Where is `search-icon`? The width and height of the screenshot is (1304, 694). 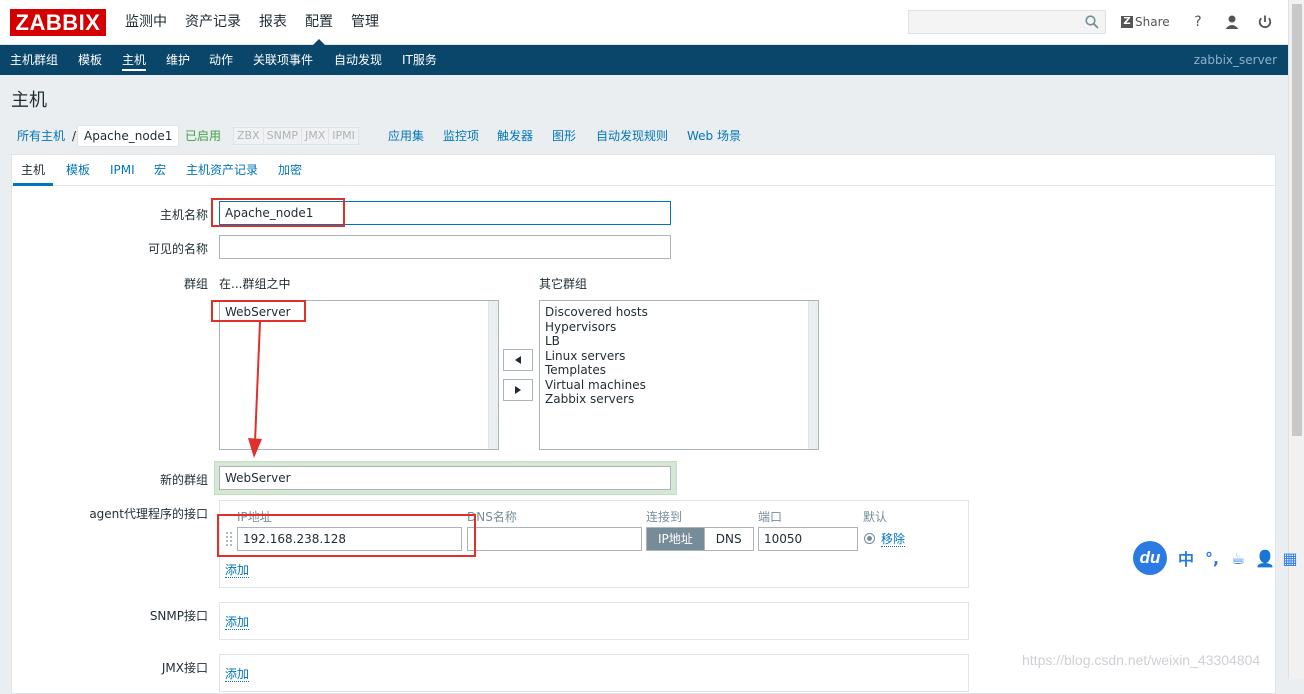
search-icon is located at coordinates (1092, 22).